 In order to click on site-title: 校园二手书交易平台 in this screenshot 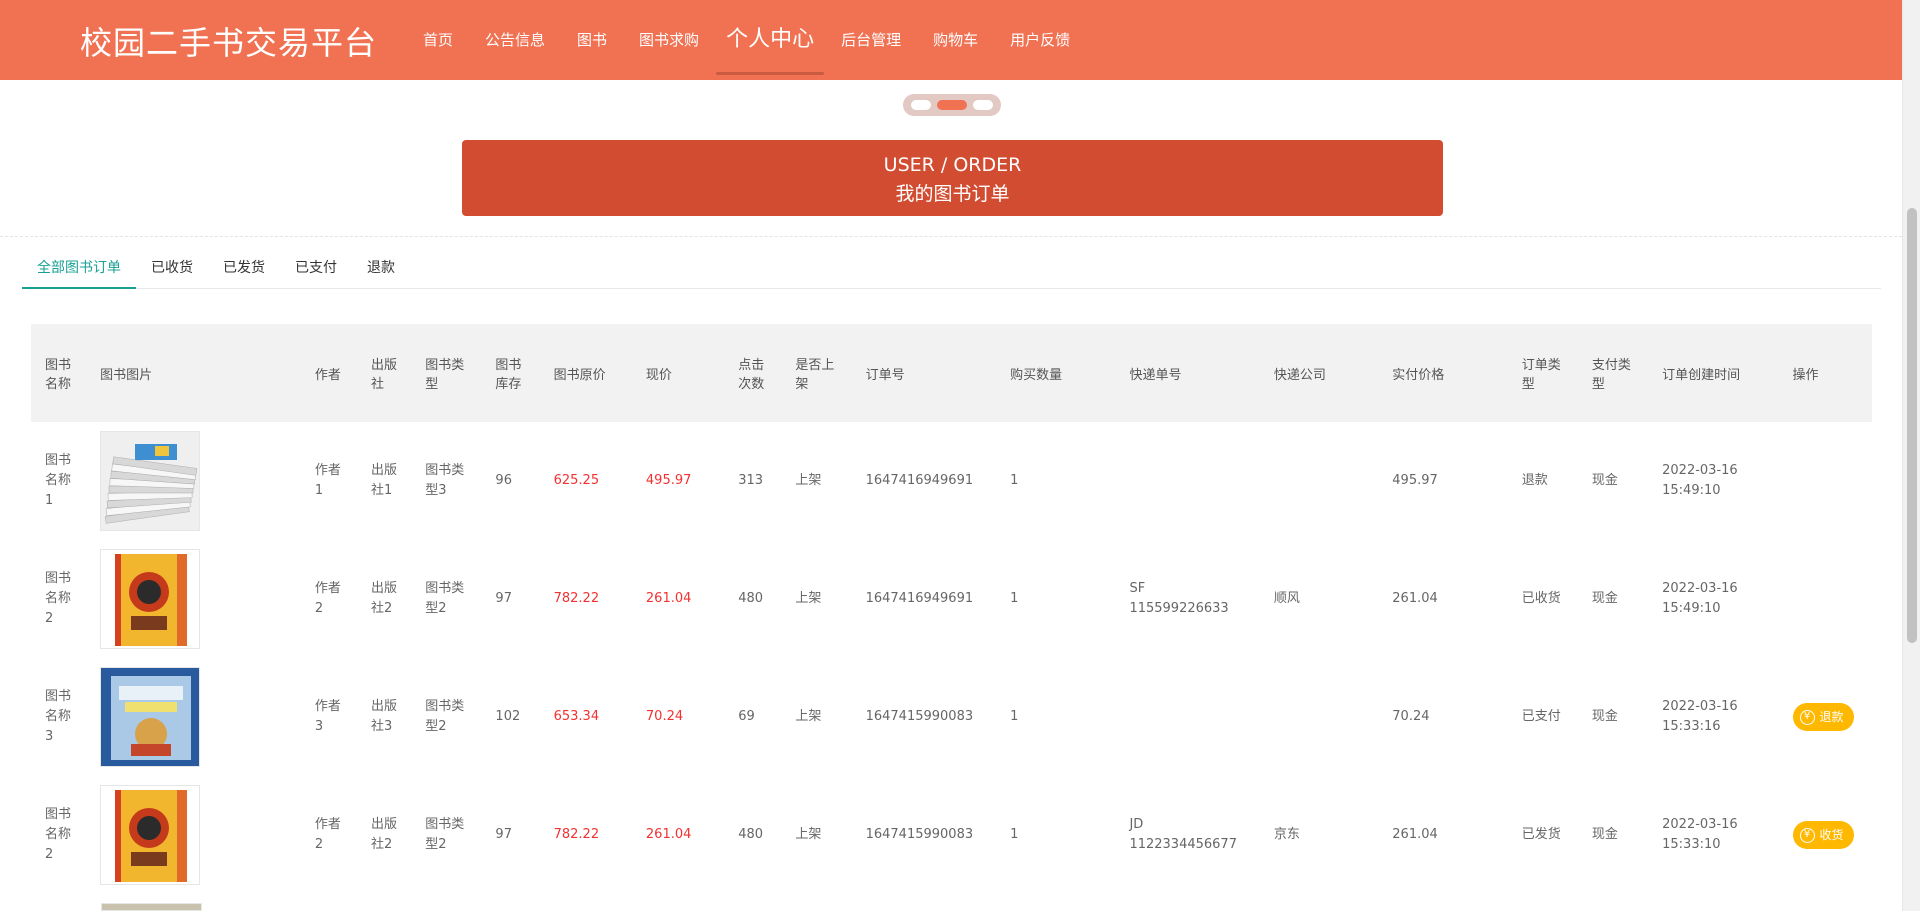, I will do `click(229, 43)`.